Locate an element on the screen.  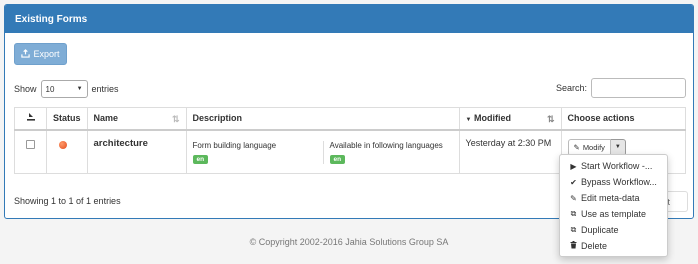
name-header-label: Name is located at coordinates (106, 118).